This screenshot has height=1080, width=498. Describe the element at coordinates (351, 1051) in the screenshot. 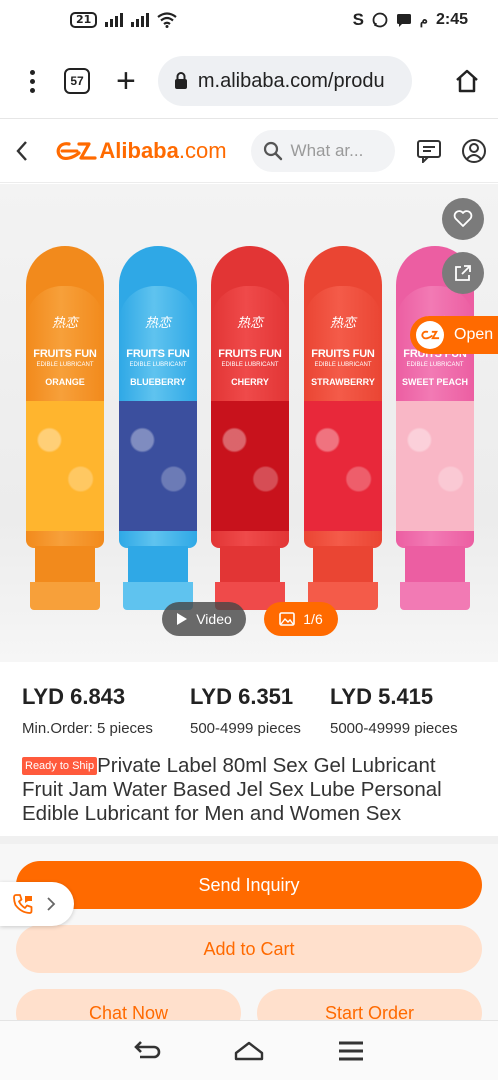

I see `nav-menu-icon` at that location.